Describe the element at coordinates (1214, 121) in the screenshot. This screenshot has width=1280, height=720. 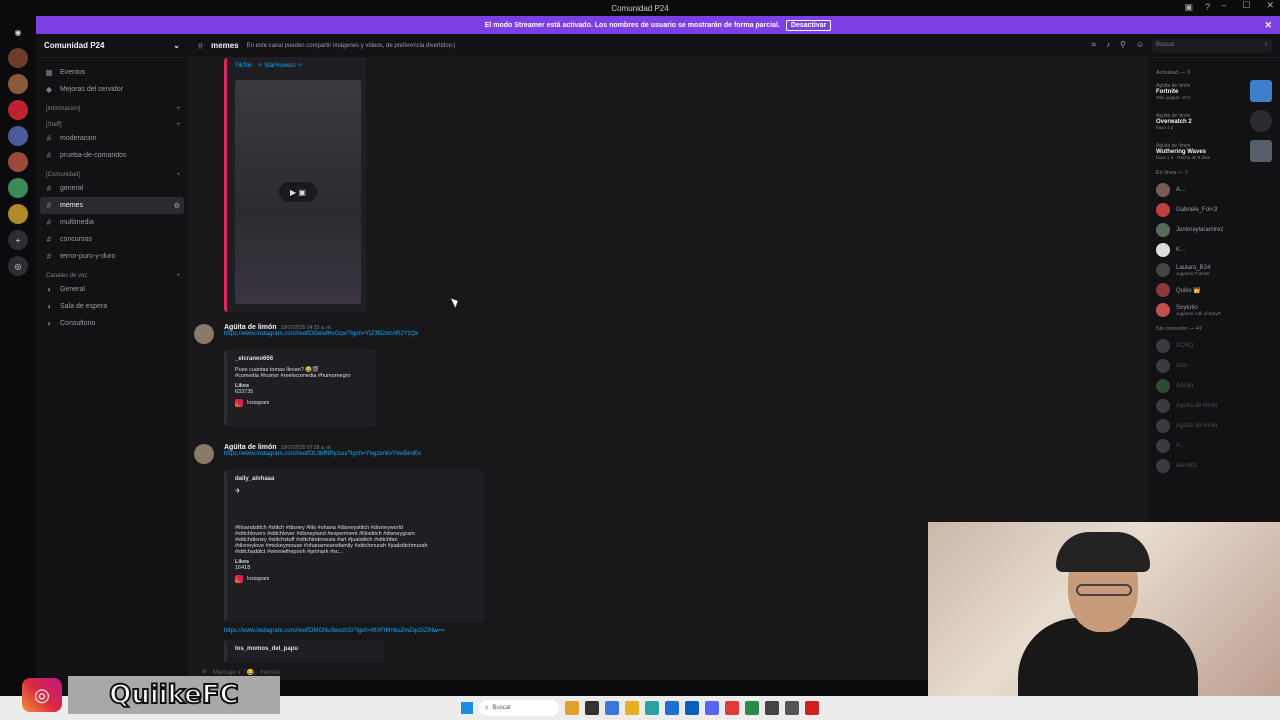
I see `activity-item: Agüita de limón Overwatch 2 hace 4 d` at that location.